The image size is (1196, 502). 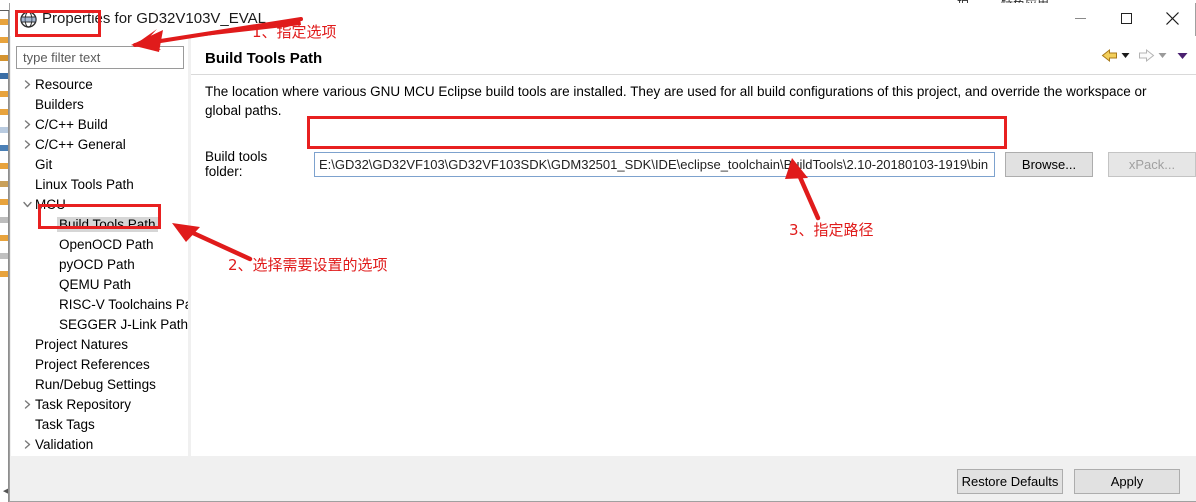 I want to click on tree-item-task-repository: Task Repository, so click(x=99, y=404).